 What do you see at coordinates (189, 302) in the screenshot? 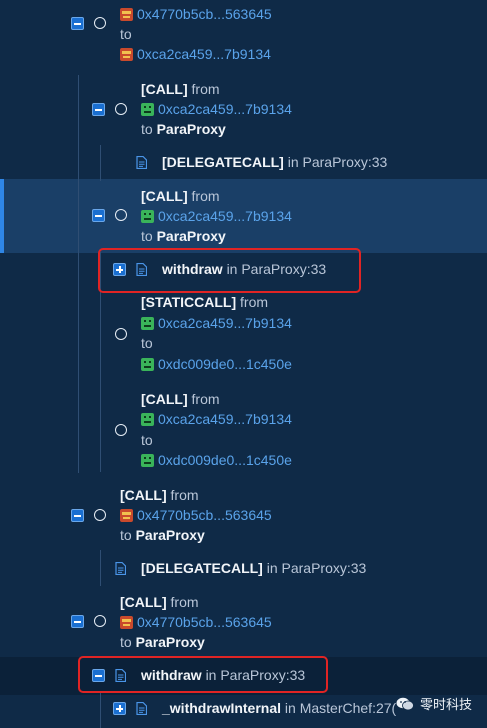
I see `call-type: [STATICCALL]` at bounding box center [189, 302].